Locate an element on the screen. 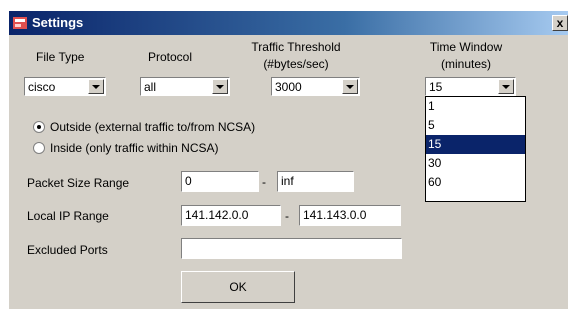 The width and height of the screenshot is (568, 313). traffic-threshold-select: 3000 is located at coordinates (315, 86).